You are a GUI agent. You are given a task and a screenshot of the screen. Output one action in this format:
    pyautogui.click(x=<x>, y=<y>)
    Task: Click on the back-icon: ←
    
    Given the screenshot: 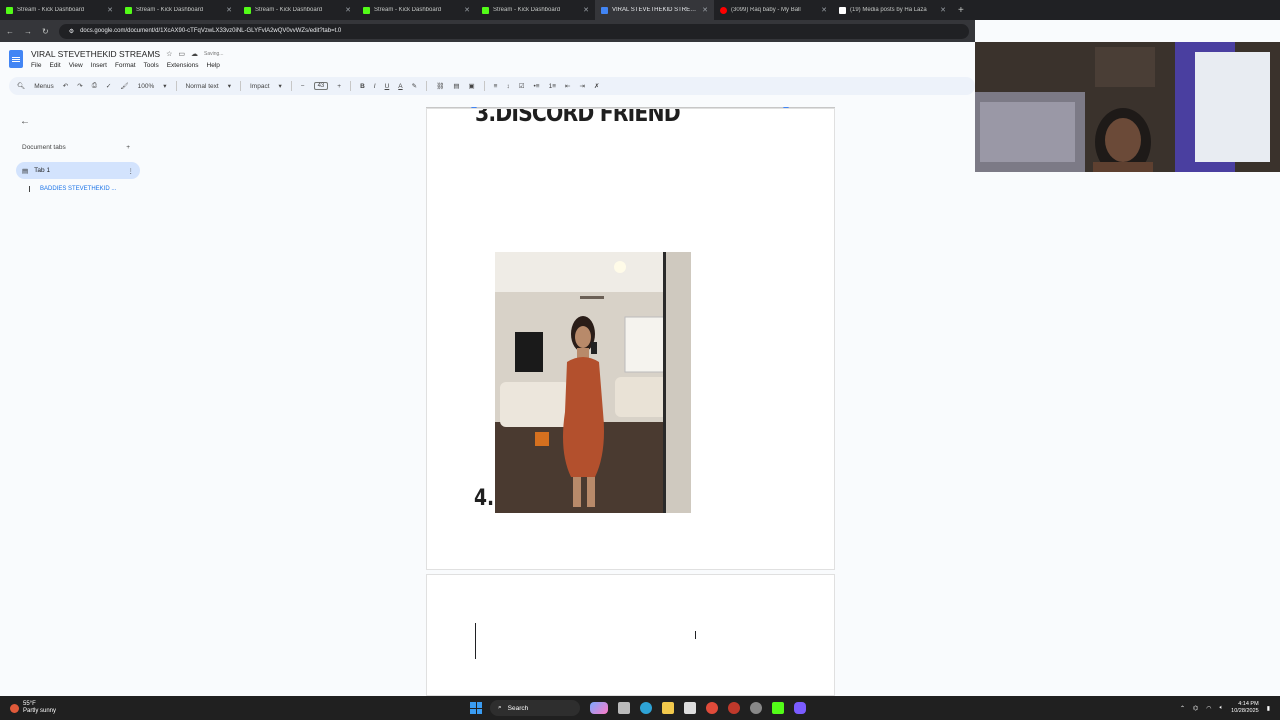 What is the action you would take?
    pyautogui.click(x=10, y=31)
    